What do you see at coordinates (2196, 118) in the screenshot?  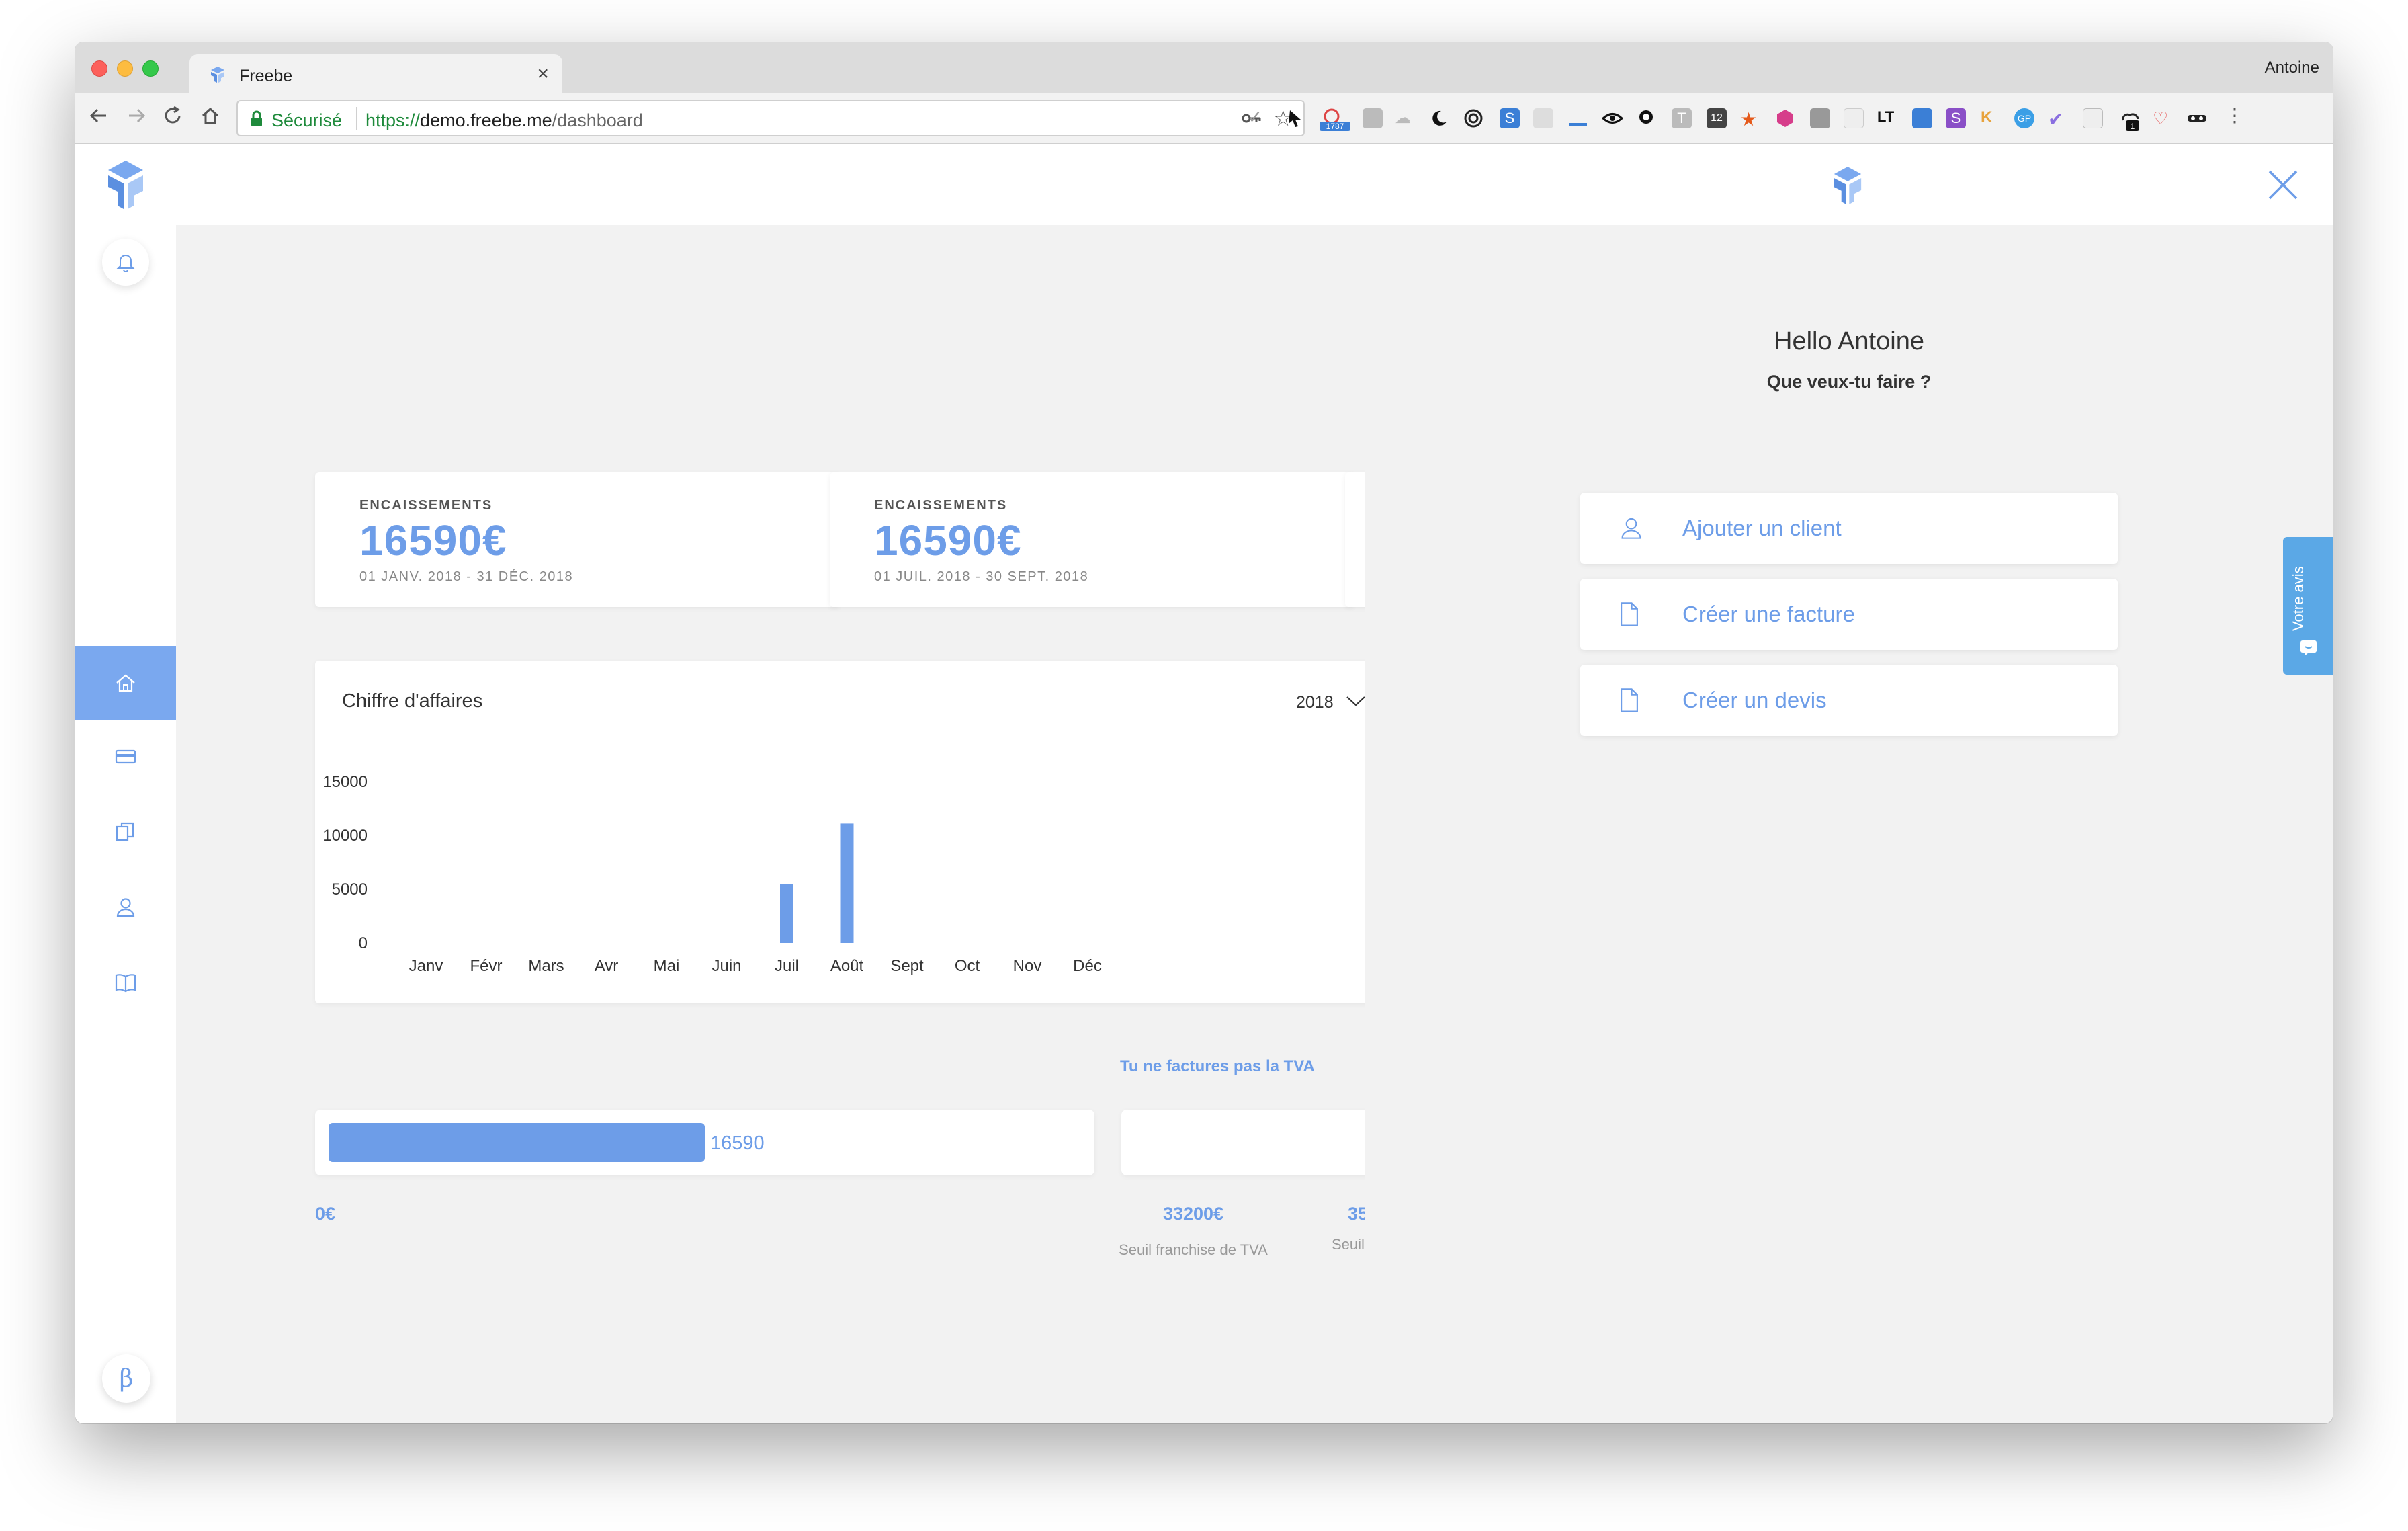 I see `mask-extension-icon` at bounding box center [2196, 118].